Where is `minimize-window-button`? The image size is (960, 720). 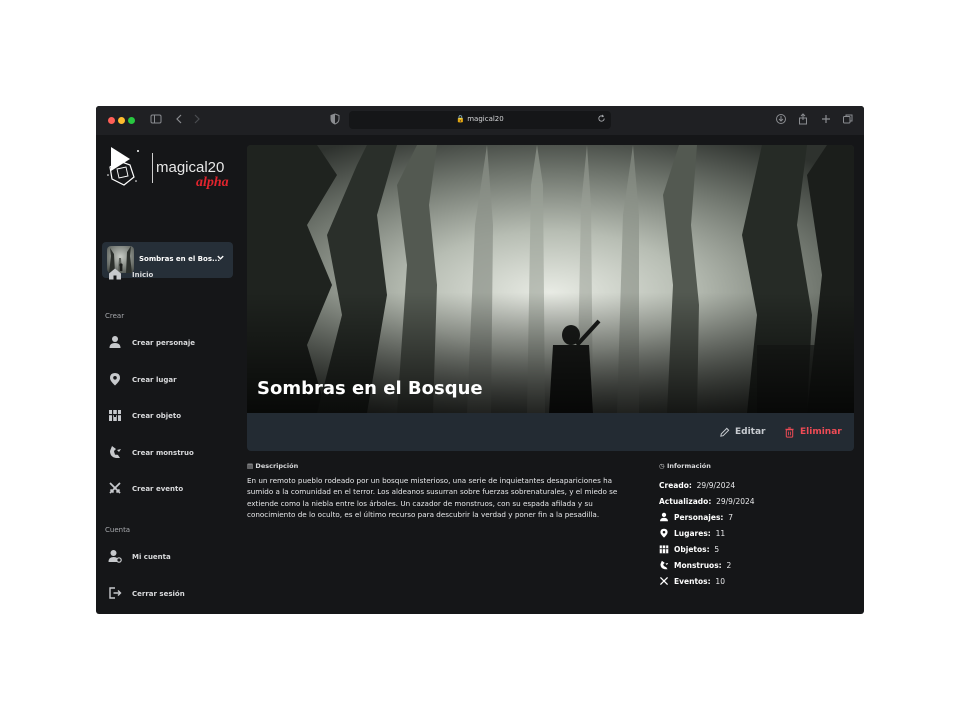 minimize-window-button is located at coordinates (121, 120).